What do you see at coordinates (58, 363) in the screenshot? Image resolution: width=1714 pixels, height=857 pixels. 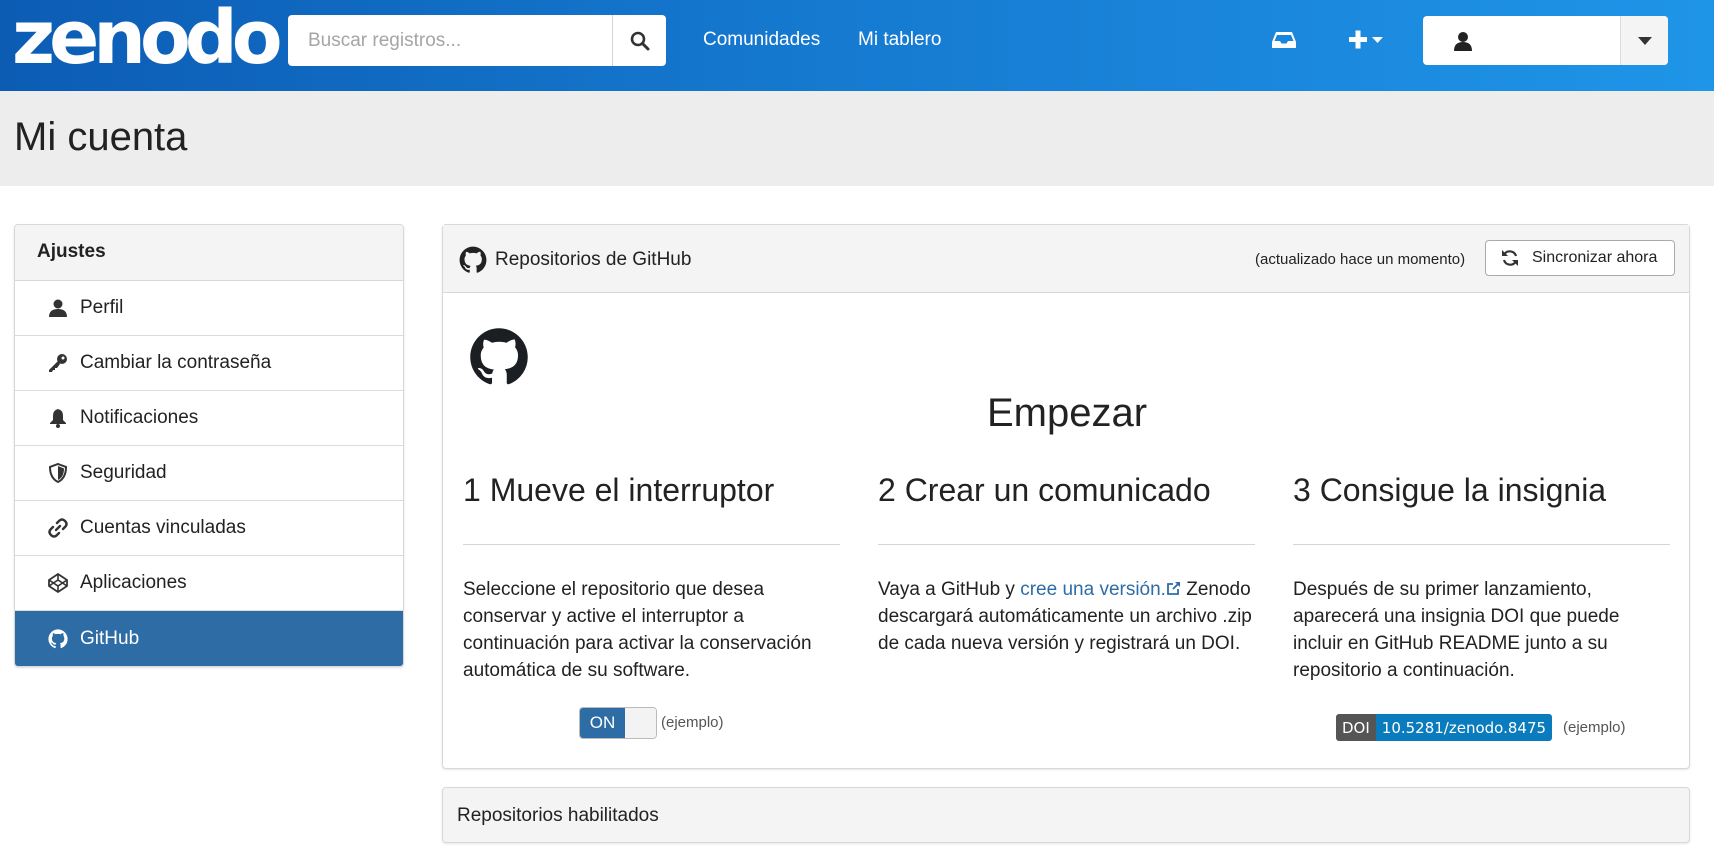 I see `key-icon` at bounding box center [58, 363].